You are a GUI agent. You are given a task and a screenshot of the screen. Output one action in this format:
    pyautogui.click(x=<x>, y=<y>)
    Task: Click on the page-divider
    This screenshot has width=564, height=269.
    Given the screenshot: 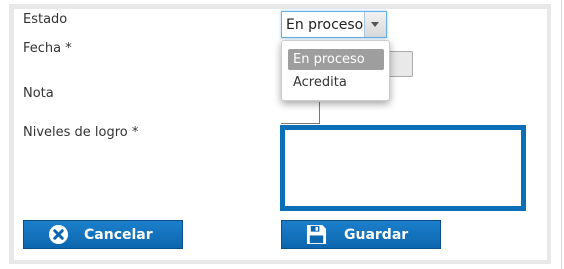 What is the action you would take?
    pyautogui.click(x=561, y=134)
    